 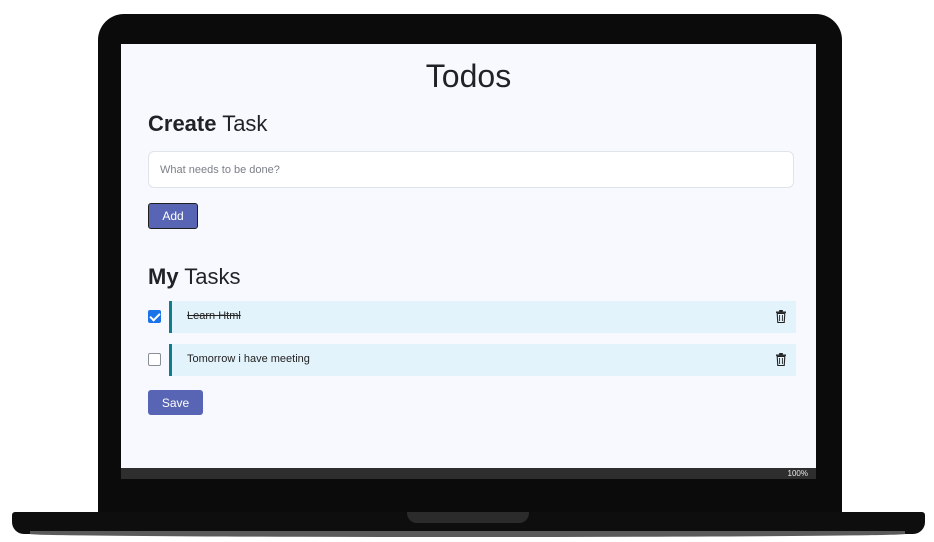 What do you see at coordinates (797, 473) in the screenshot?
I see `zoom-level: 100%` at bounding box center [797, 473].